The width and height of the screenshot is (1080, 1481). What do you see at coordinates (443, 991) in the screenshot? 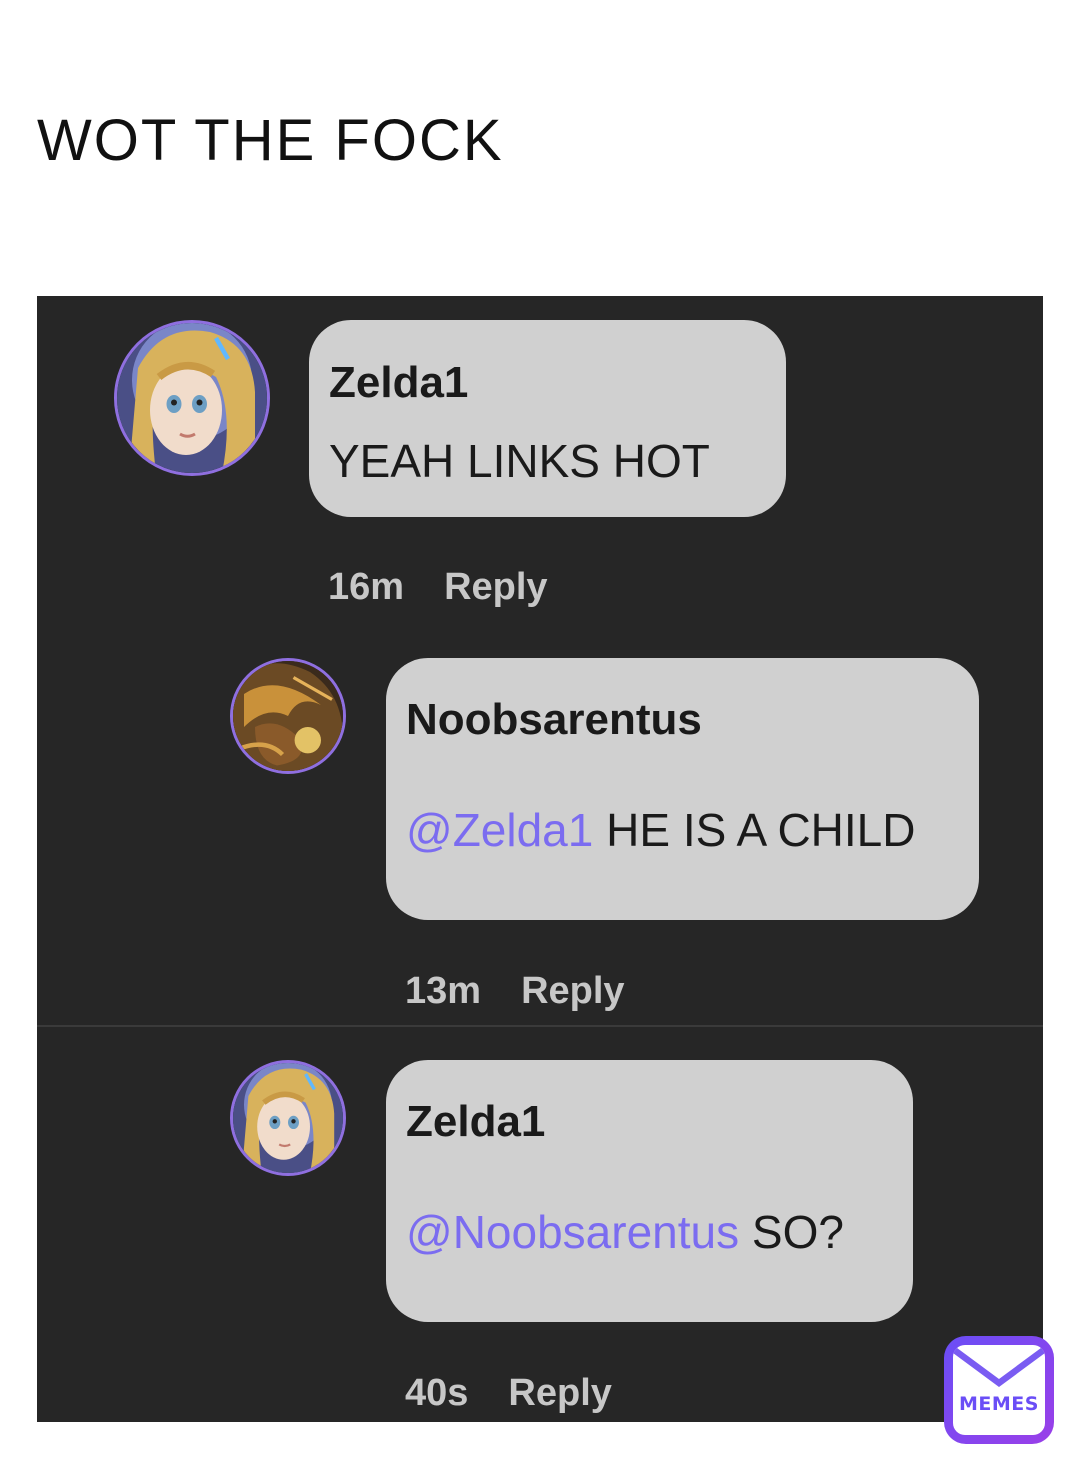
I see `comment-time: 13m` at bounding box center [443, 991].